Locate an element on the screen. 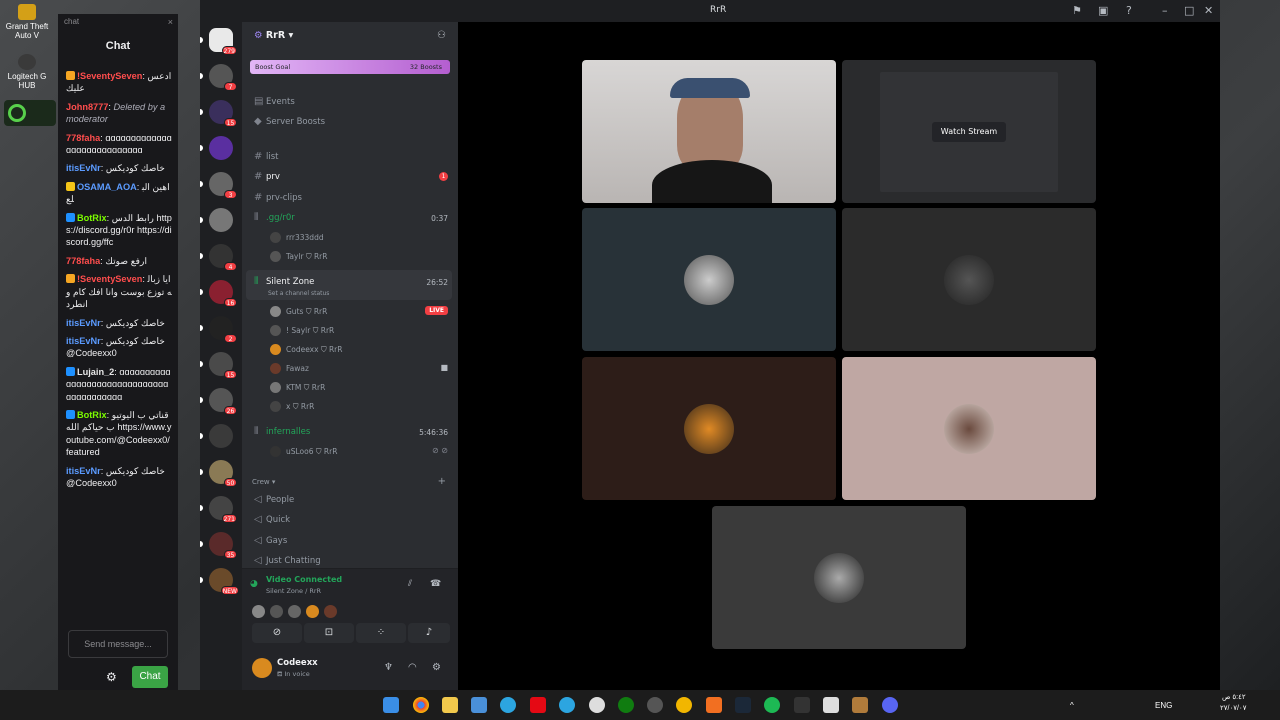 The height and width of the screenshot is (720, 1280). video-tile-stream: Watch Stream is located at coordinates (969, 131).